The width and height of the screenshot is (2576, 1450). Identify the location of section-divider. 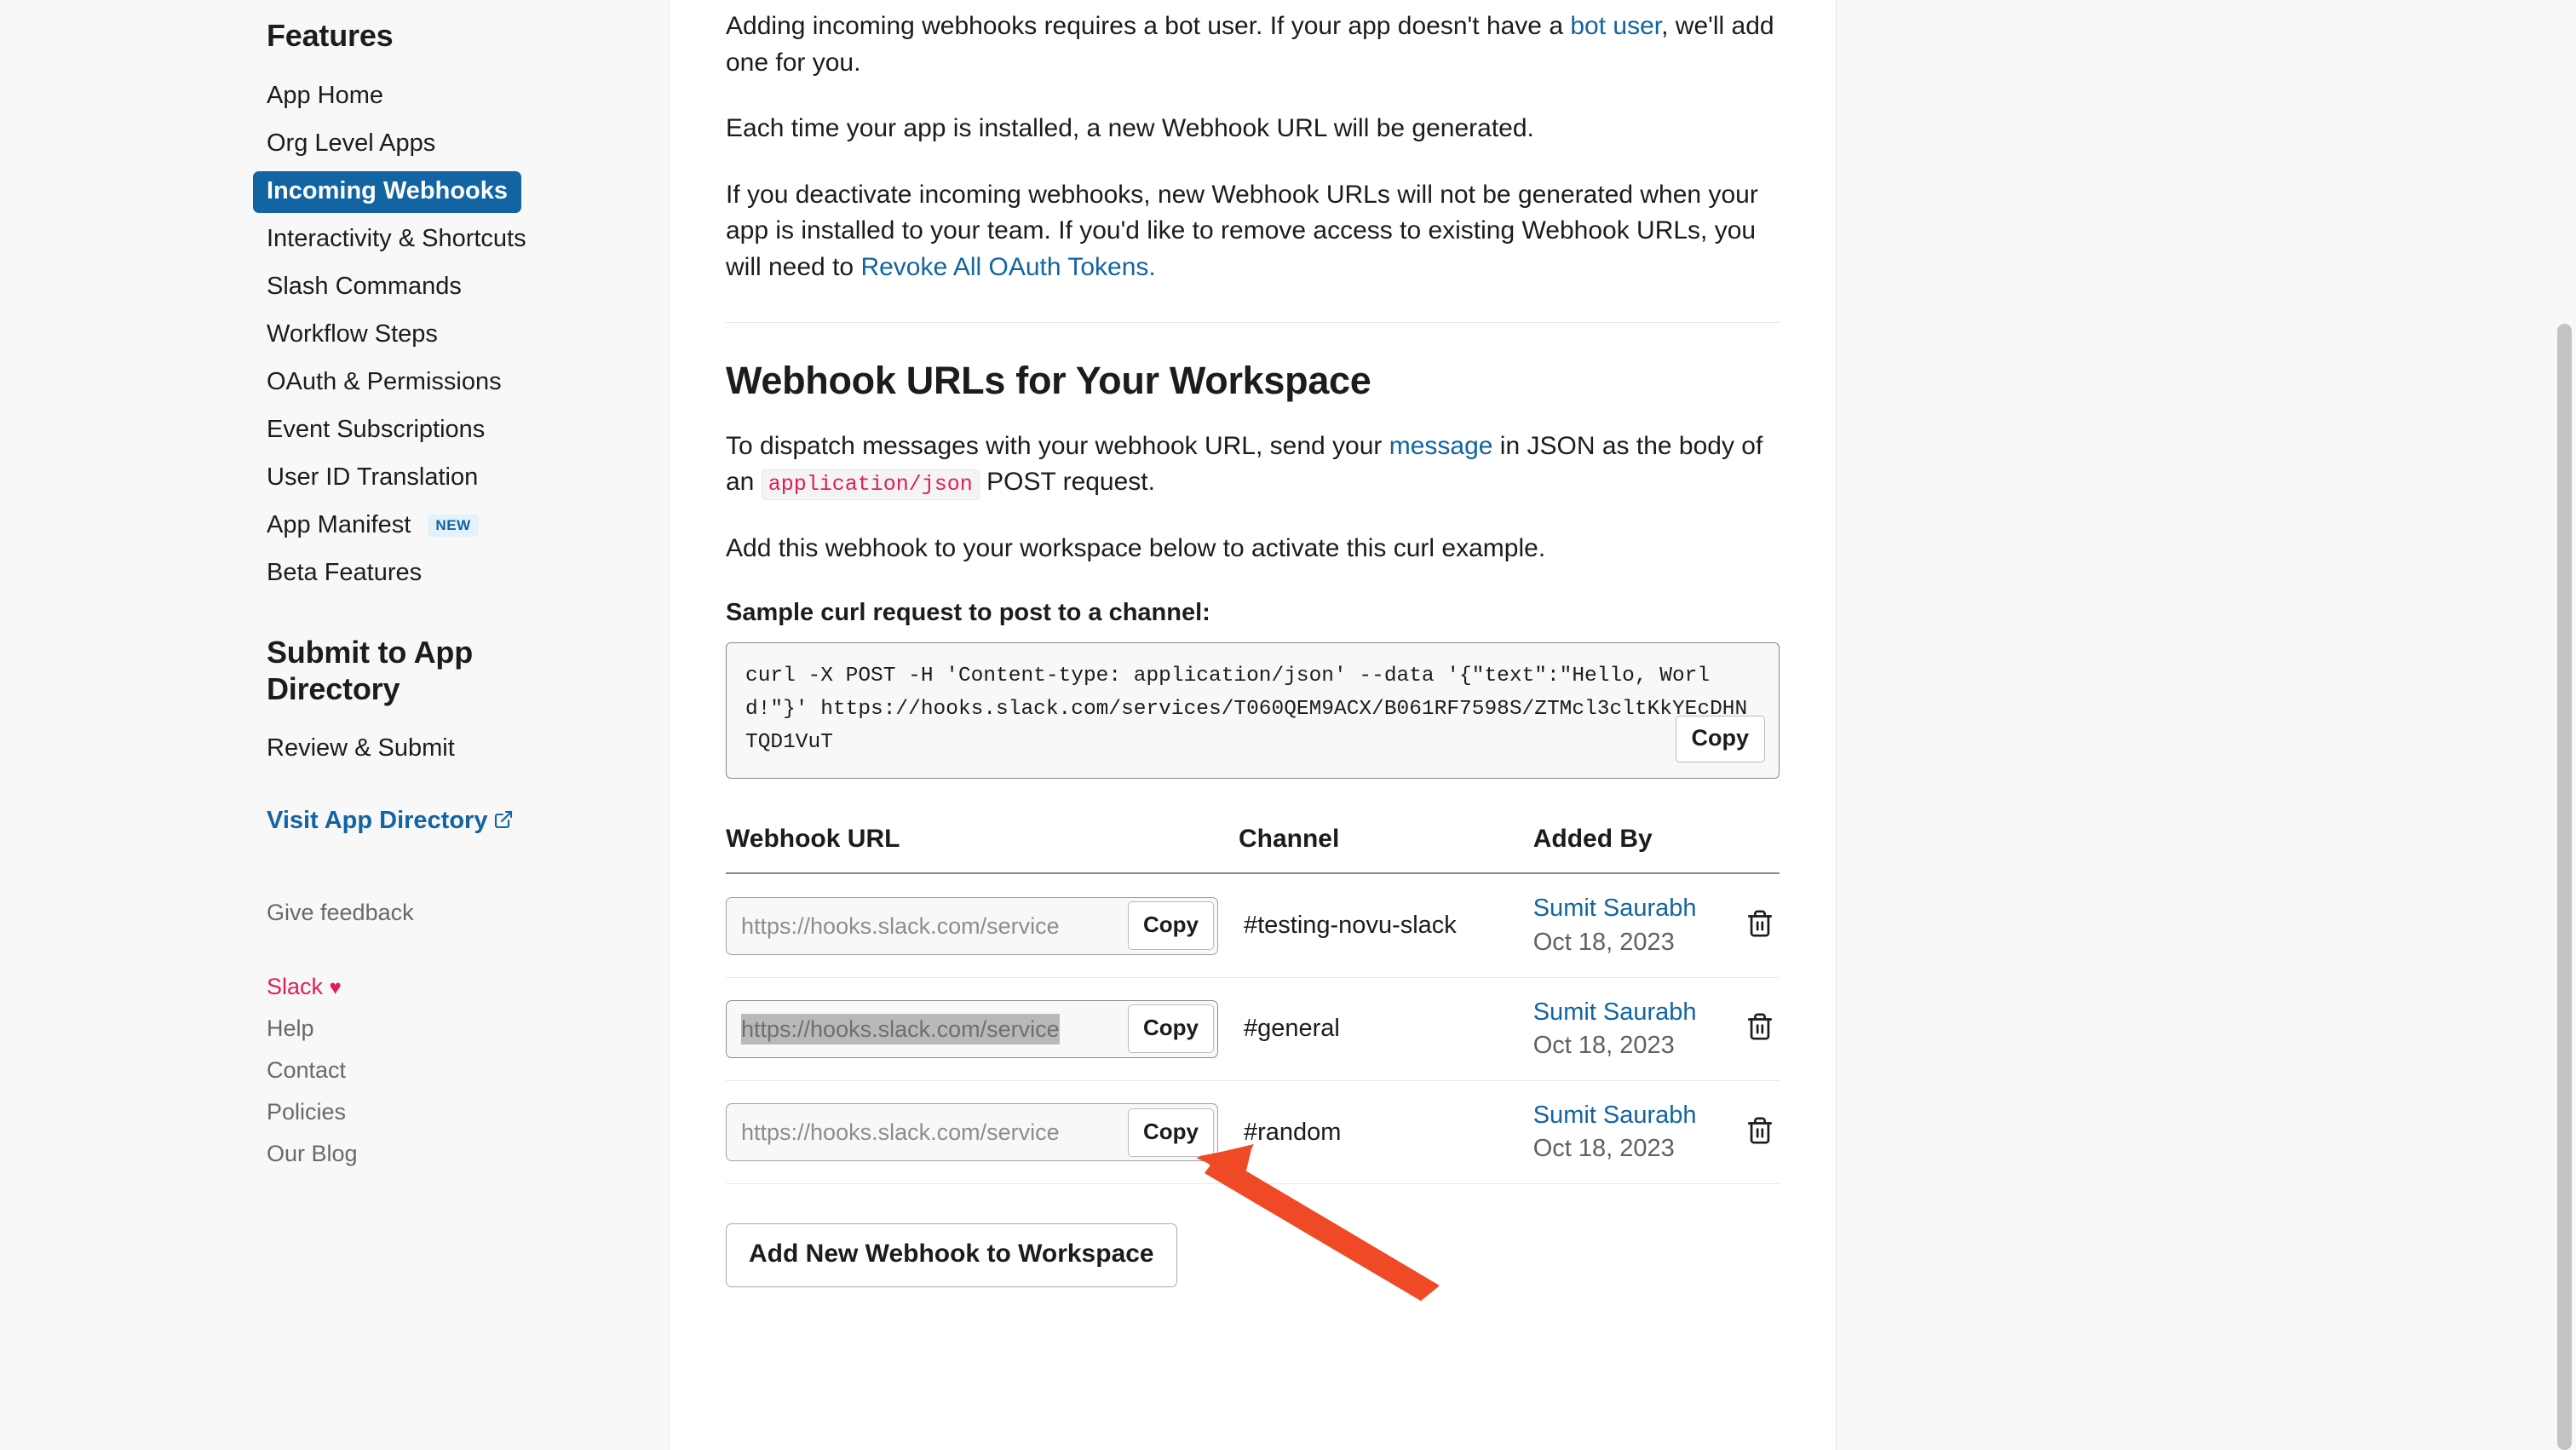
(1253, 322).